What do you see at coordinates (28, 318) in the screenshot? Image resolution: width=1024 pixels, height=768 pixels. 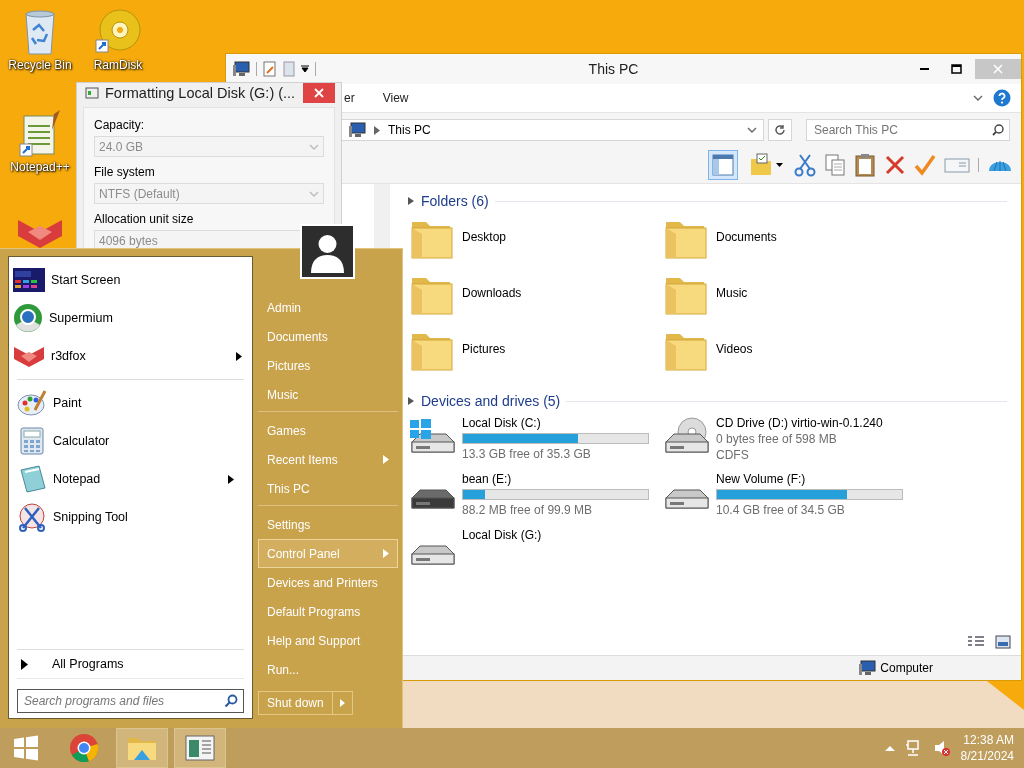 I see `globe-icon` at bounding box center [28, 318].